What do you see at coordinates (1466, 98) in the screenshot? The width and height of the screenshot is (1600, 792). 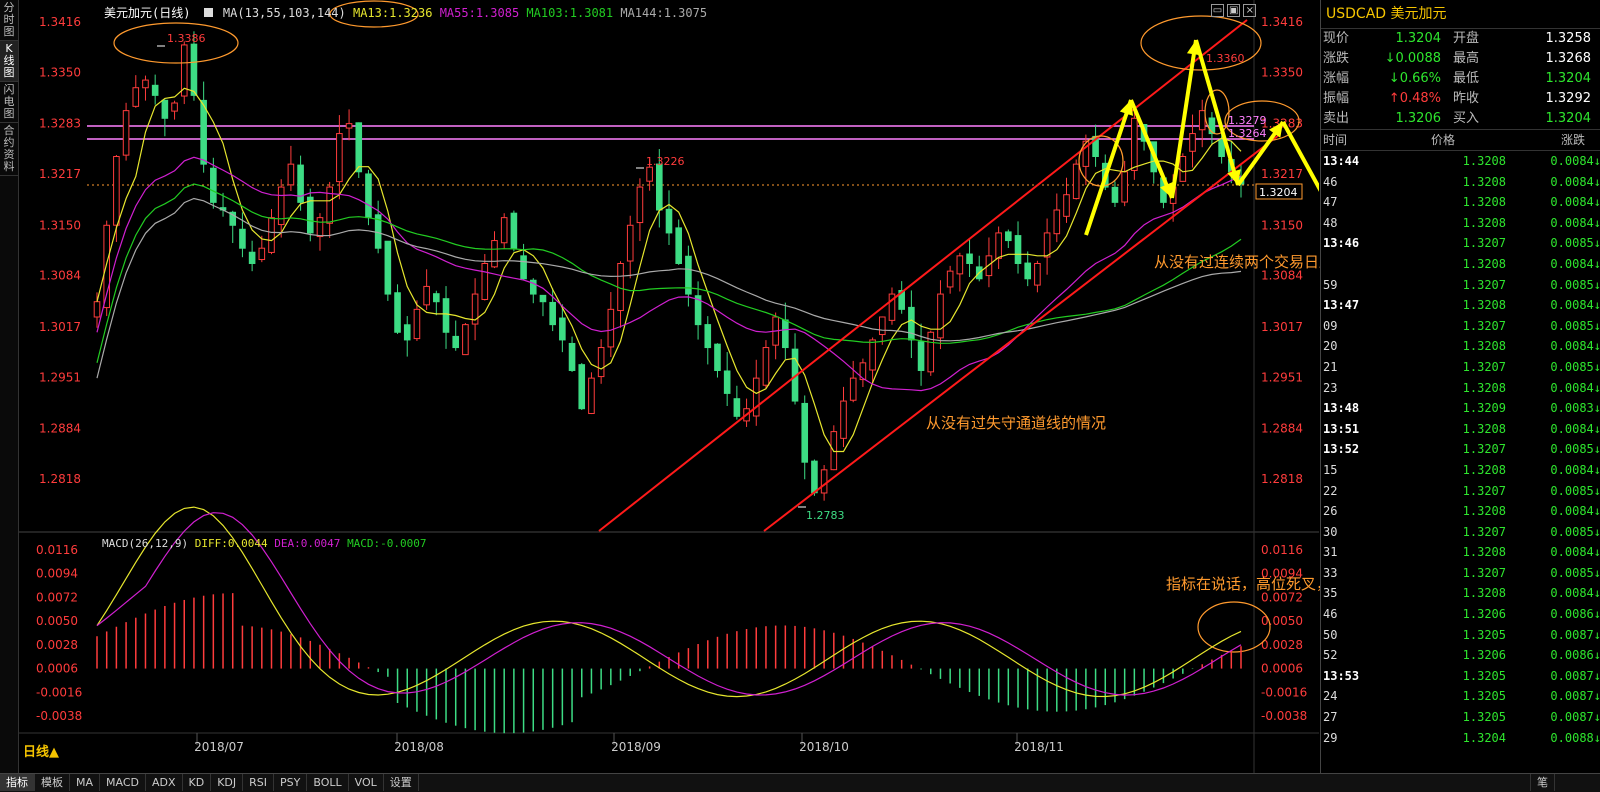 I see `quote-label: 昨收` at bounding box center [1466, 98].